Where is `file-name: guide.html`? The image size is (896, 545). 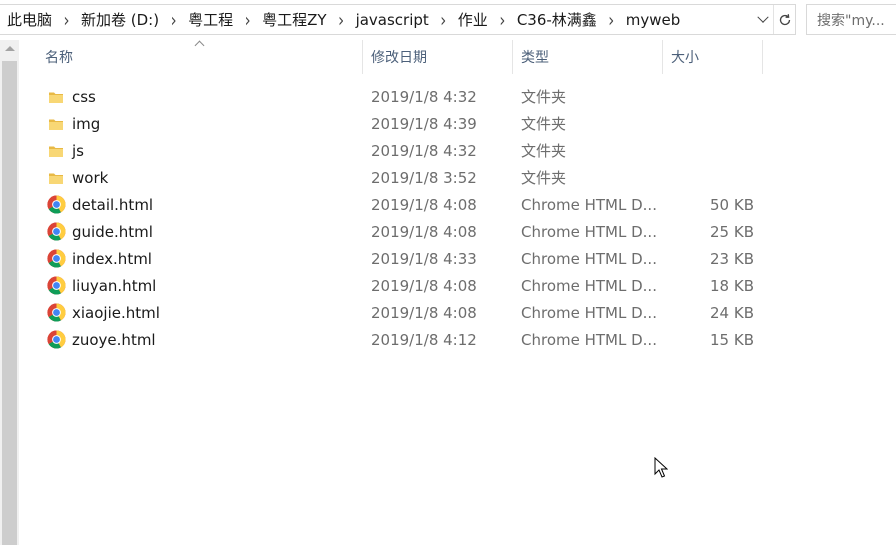
file-name: guide.html is located at coordinates (112, 231).